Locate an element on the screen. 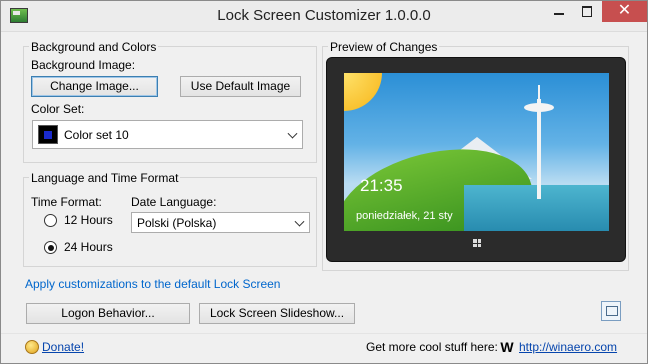 This screenshot has width=648, height=364. color-set-select: Color set 10 is located at coordinates (167, 134).